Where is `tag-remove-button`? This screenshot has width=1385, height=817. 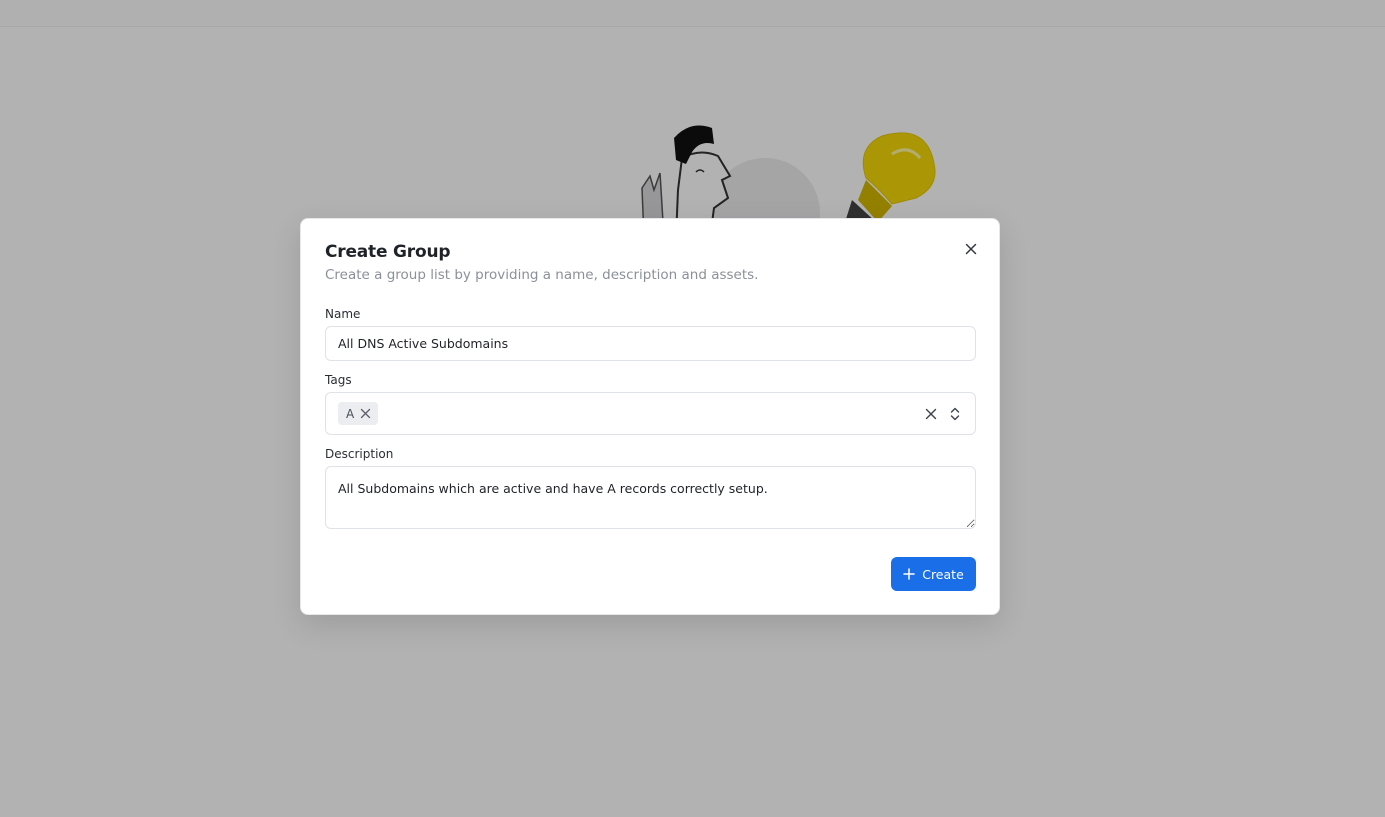 tag-remove-button is located at coordinates (365, 414).